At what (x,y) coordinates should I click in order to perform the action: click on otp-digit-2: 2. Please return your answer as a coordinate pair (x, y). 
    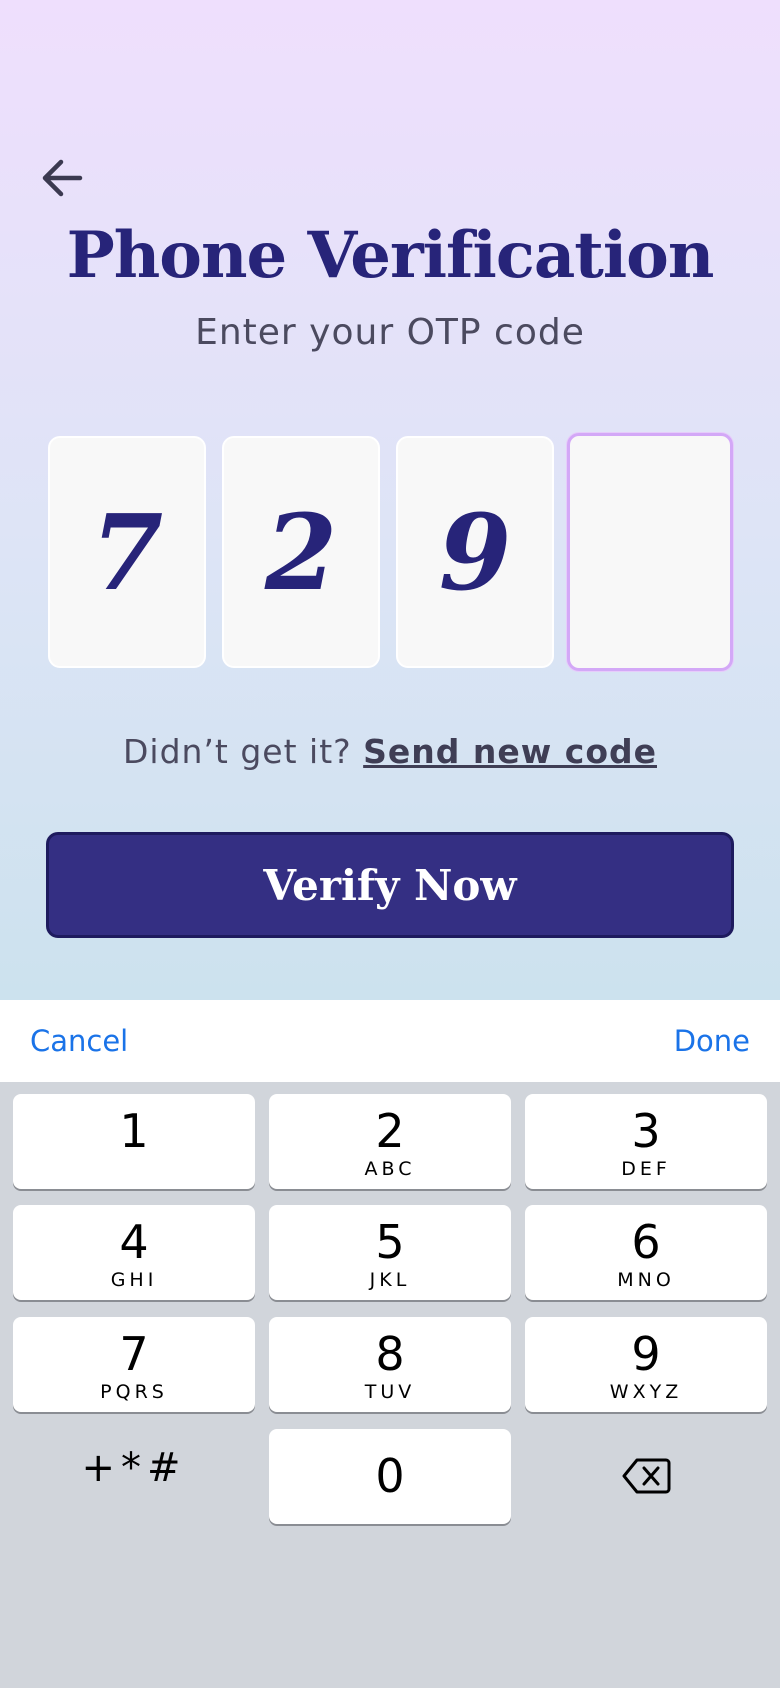
    Looking at the image, I should click on (301, 552).